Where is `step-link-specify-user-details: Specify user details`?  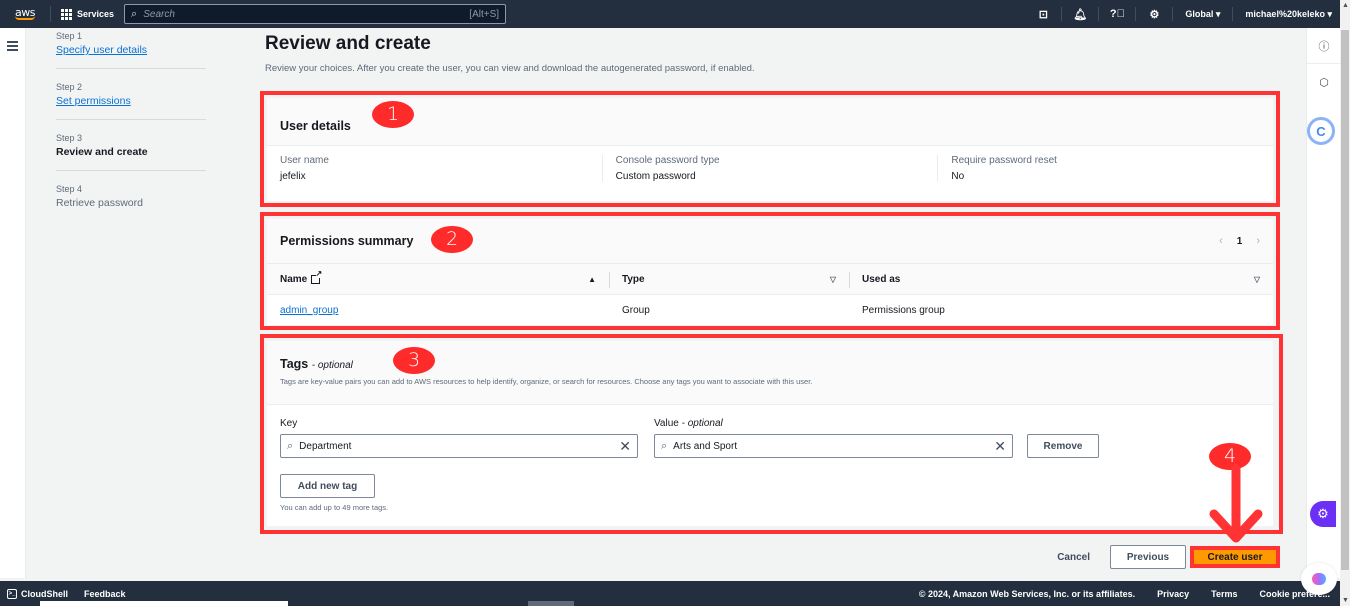 step-link-specify-user-details: Specify user details is located at coordinates (131, 50).